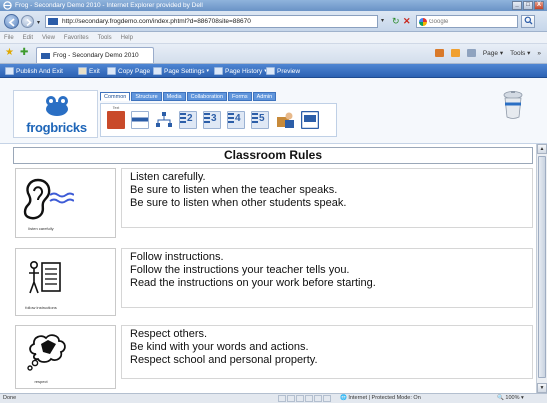  Describe the element at coordinates (9, 38) in the screenshot. I see `menu-file: File` at that location.